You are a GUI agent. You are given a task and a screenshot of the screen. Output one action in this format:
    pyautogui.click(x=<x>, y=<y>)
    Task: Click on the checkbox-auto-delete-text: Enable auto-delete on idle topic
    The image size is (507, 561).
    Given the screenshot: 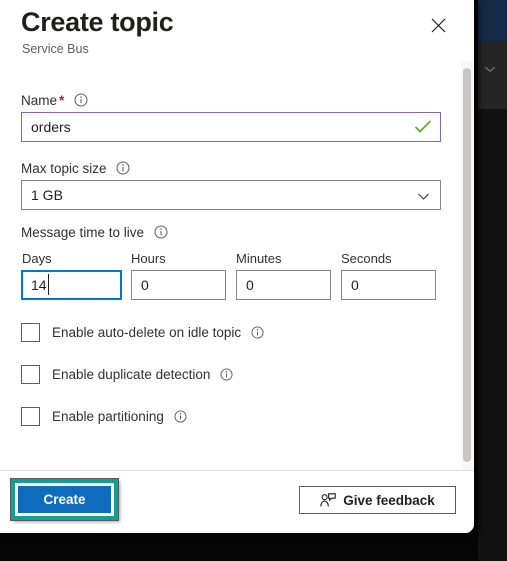 What is the action you would take?
    pyautogui.click(x=147, y=332)
    